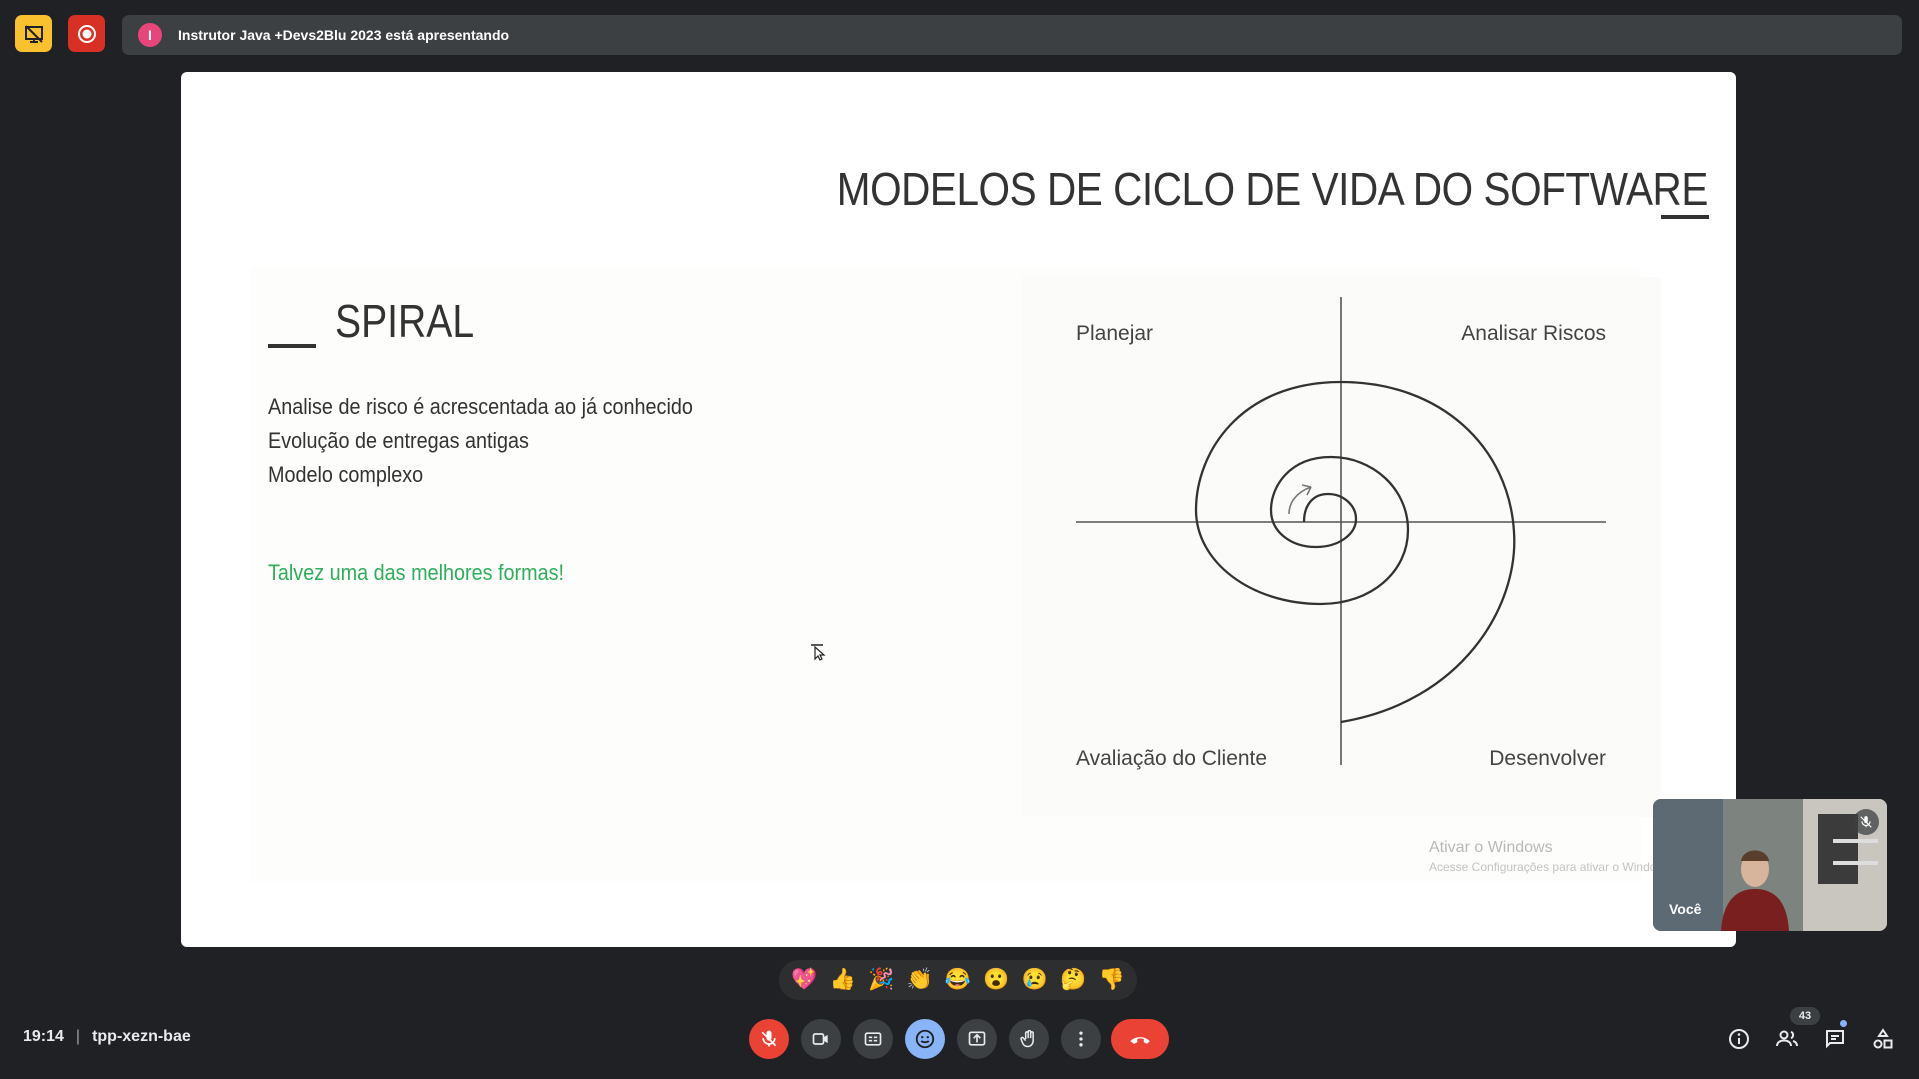  What do you see at coordinates (33, 33) in the screenshot?
I see `presentation-icon` at bounding box center [33, 33].